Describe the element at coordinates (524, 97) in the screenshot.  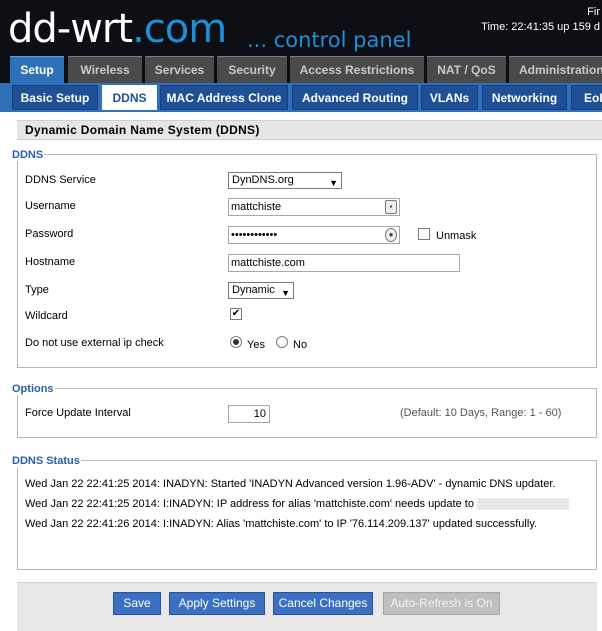
I see `subtab-networking: Networking` at that location.